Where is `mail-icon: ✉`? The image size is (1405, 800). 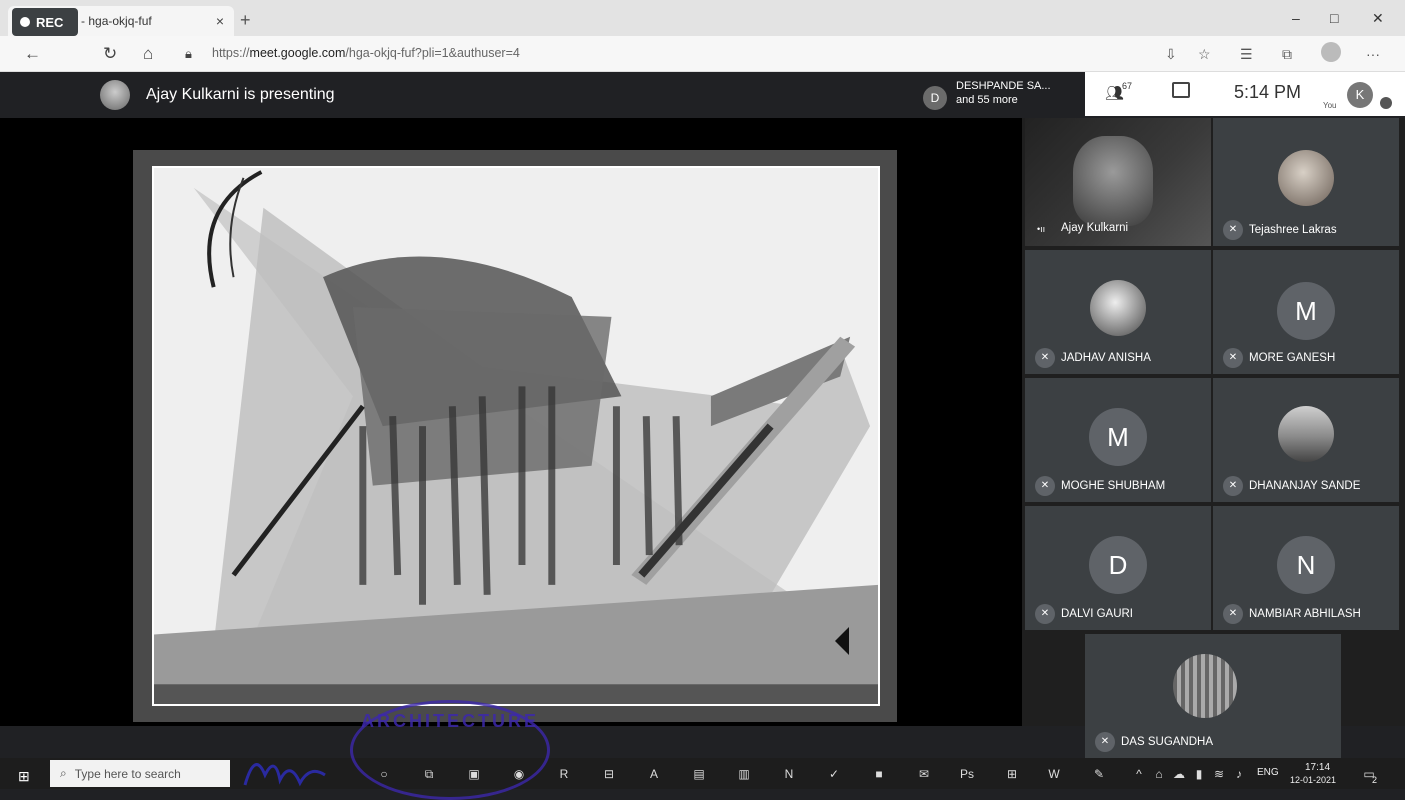 mail-icon: ✉ is located at coordinates (924, 774).